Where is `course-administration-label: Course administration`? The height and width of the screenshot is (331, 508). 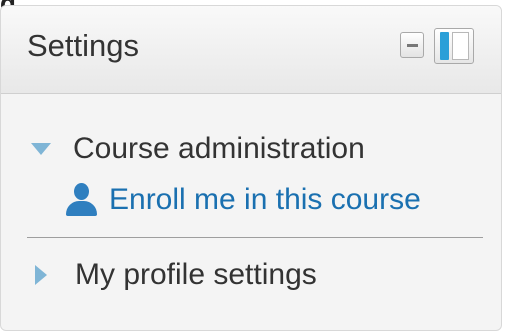
course-administration-label: Course administration is located at coordinates (219, 148).